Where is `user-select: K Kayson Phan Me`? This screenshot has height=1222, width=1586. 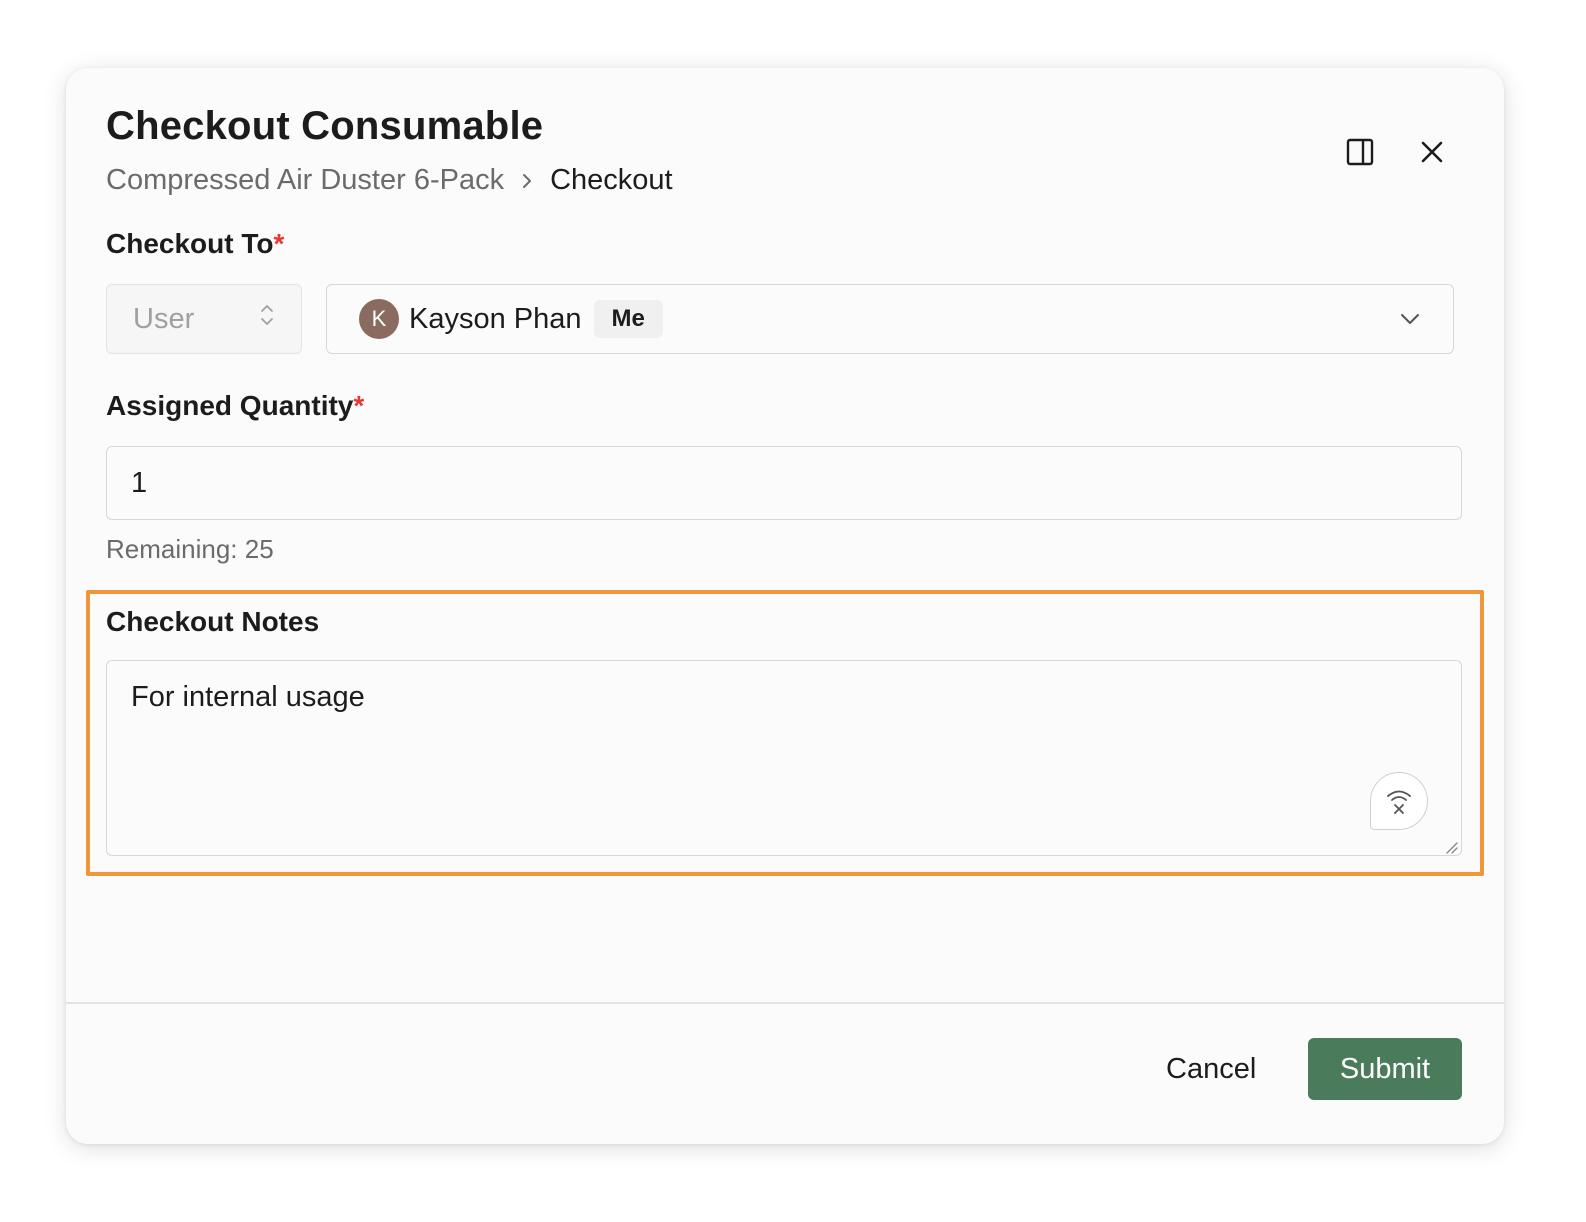 user-select: K Kayson Phan Me is located at coordinates (890, 319).